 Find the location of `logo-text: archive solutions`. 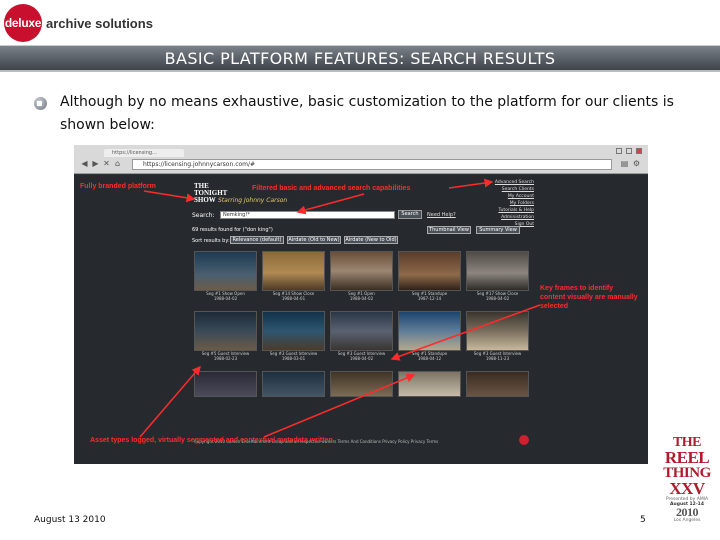

logo-text: archive solutions is located at coordinates (99, 23).